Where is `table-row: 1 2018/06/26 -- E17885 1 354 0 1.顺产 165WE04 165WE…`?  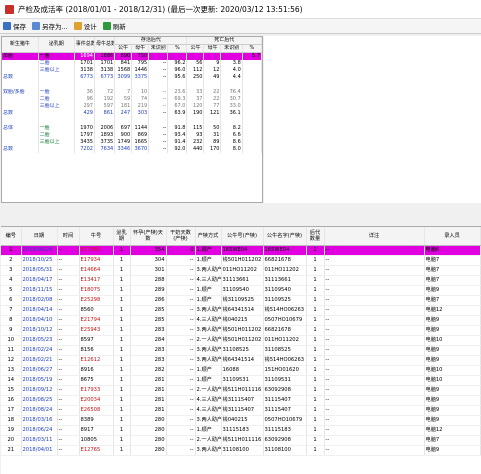
table-row: 1 2018/06/26 -- E17885 1 354 0 1.顺产 165WE04 165WE… is located at coordinates (241, 250).